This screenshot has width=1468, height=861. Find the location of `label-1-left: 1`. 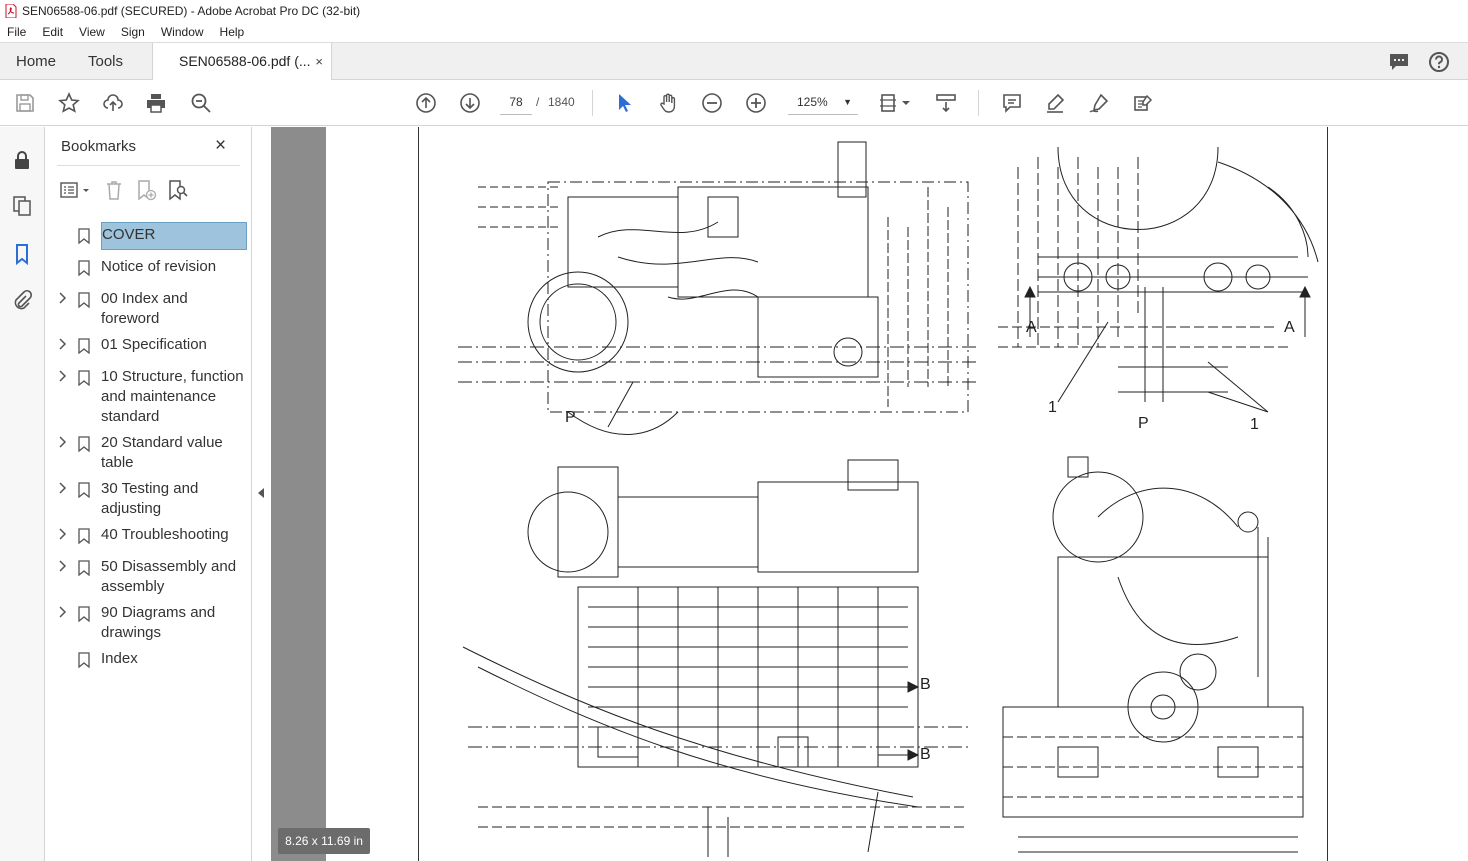

label-1-left: 1 is located at coordinates (1052, 407).